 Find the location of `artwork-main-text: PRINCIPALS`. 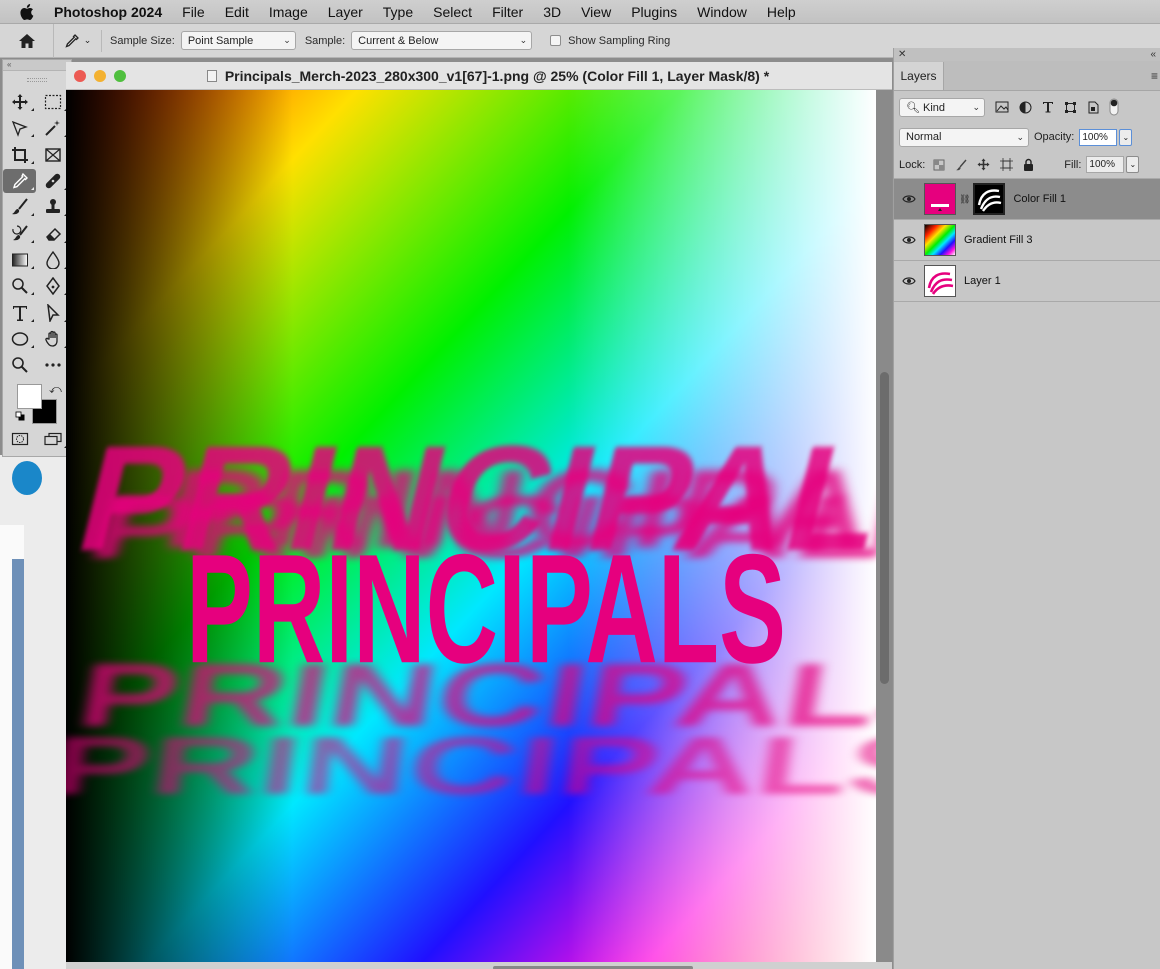

artwork-main-text: PRINCIPALS is located at coordinates (486, 609).